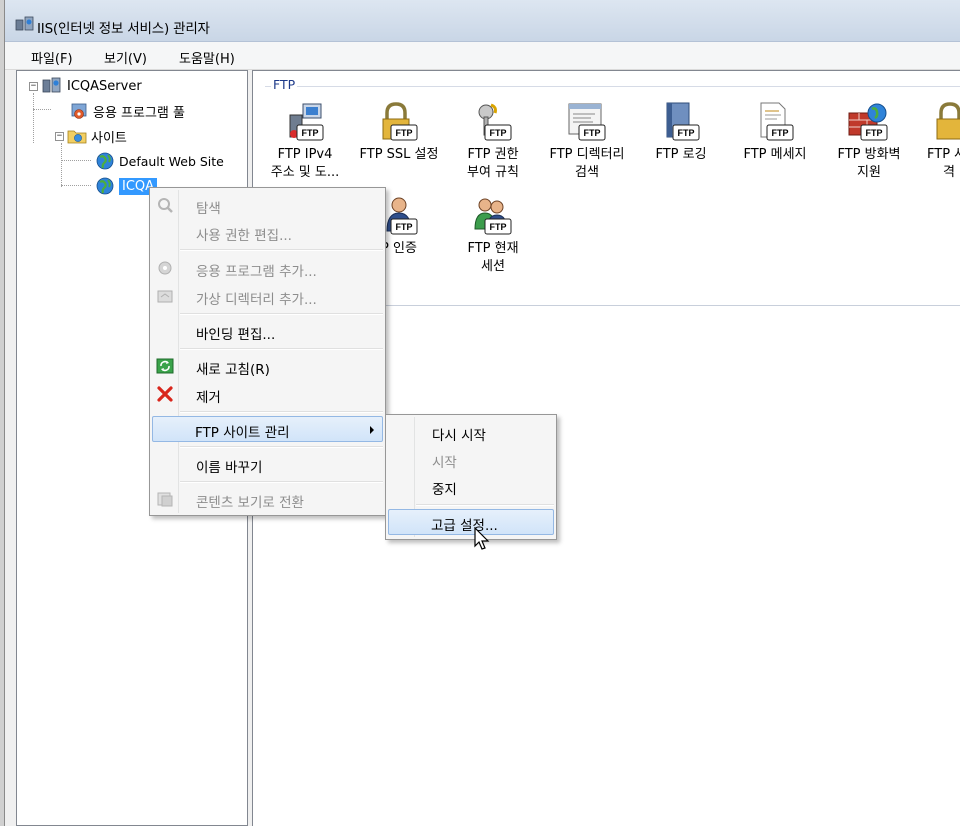  I want to click on feature-label: FTP IPv4, so click(305, 154).